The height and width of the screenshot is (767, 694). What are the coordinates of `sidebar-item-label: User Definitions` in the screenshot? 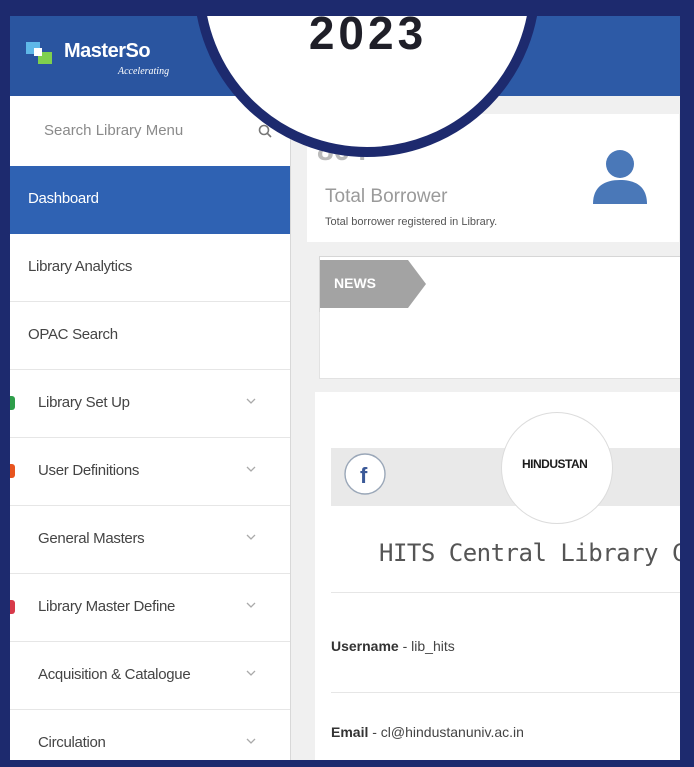 It's located at (89, 470).